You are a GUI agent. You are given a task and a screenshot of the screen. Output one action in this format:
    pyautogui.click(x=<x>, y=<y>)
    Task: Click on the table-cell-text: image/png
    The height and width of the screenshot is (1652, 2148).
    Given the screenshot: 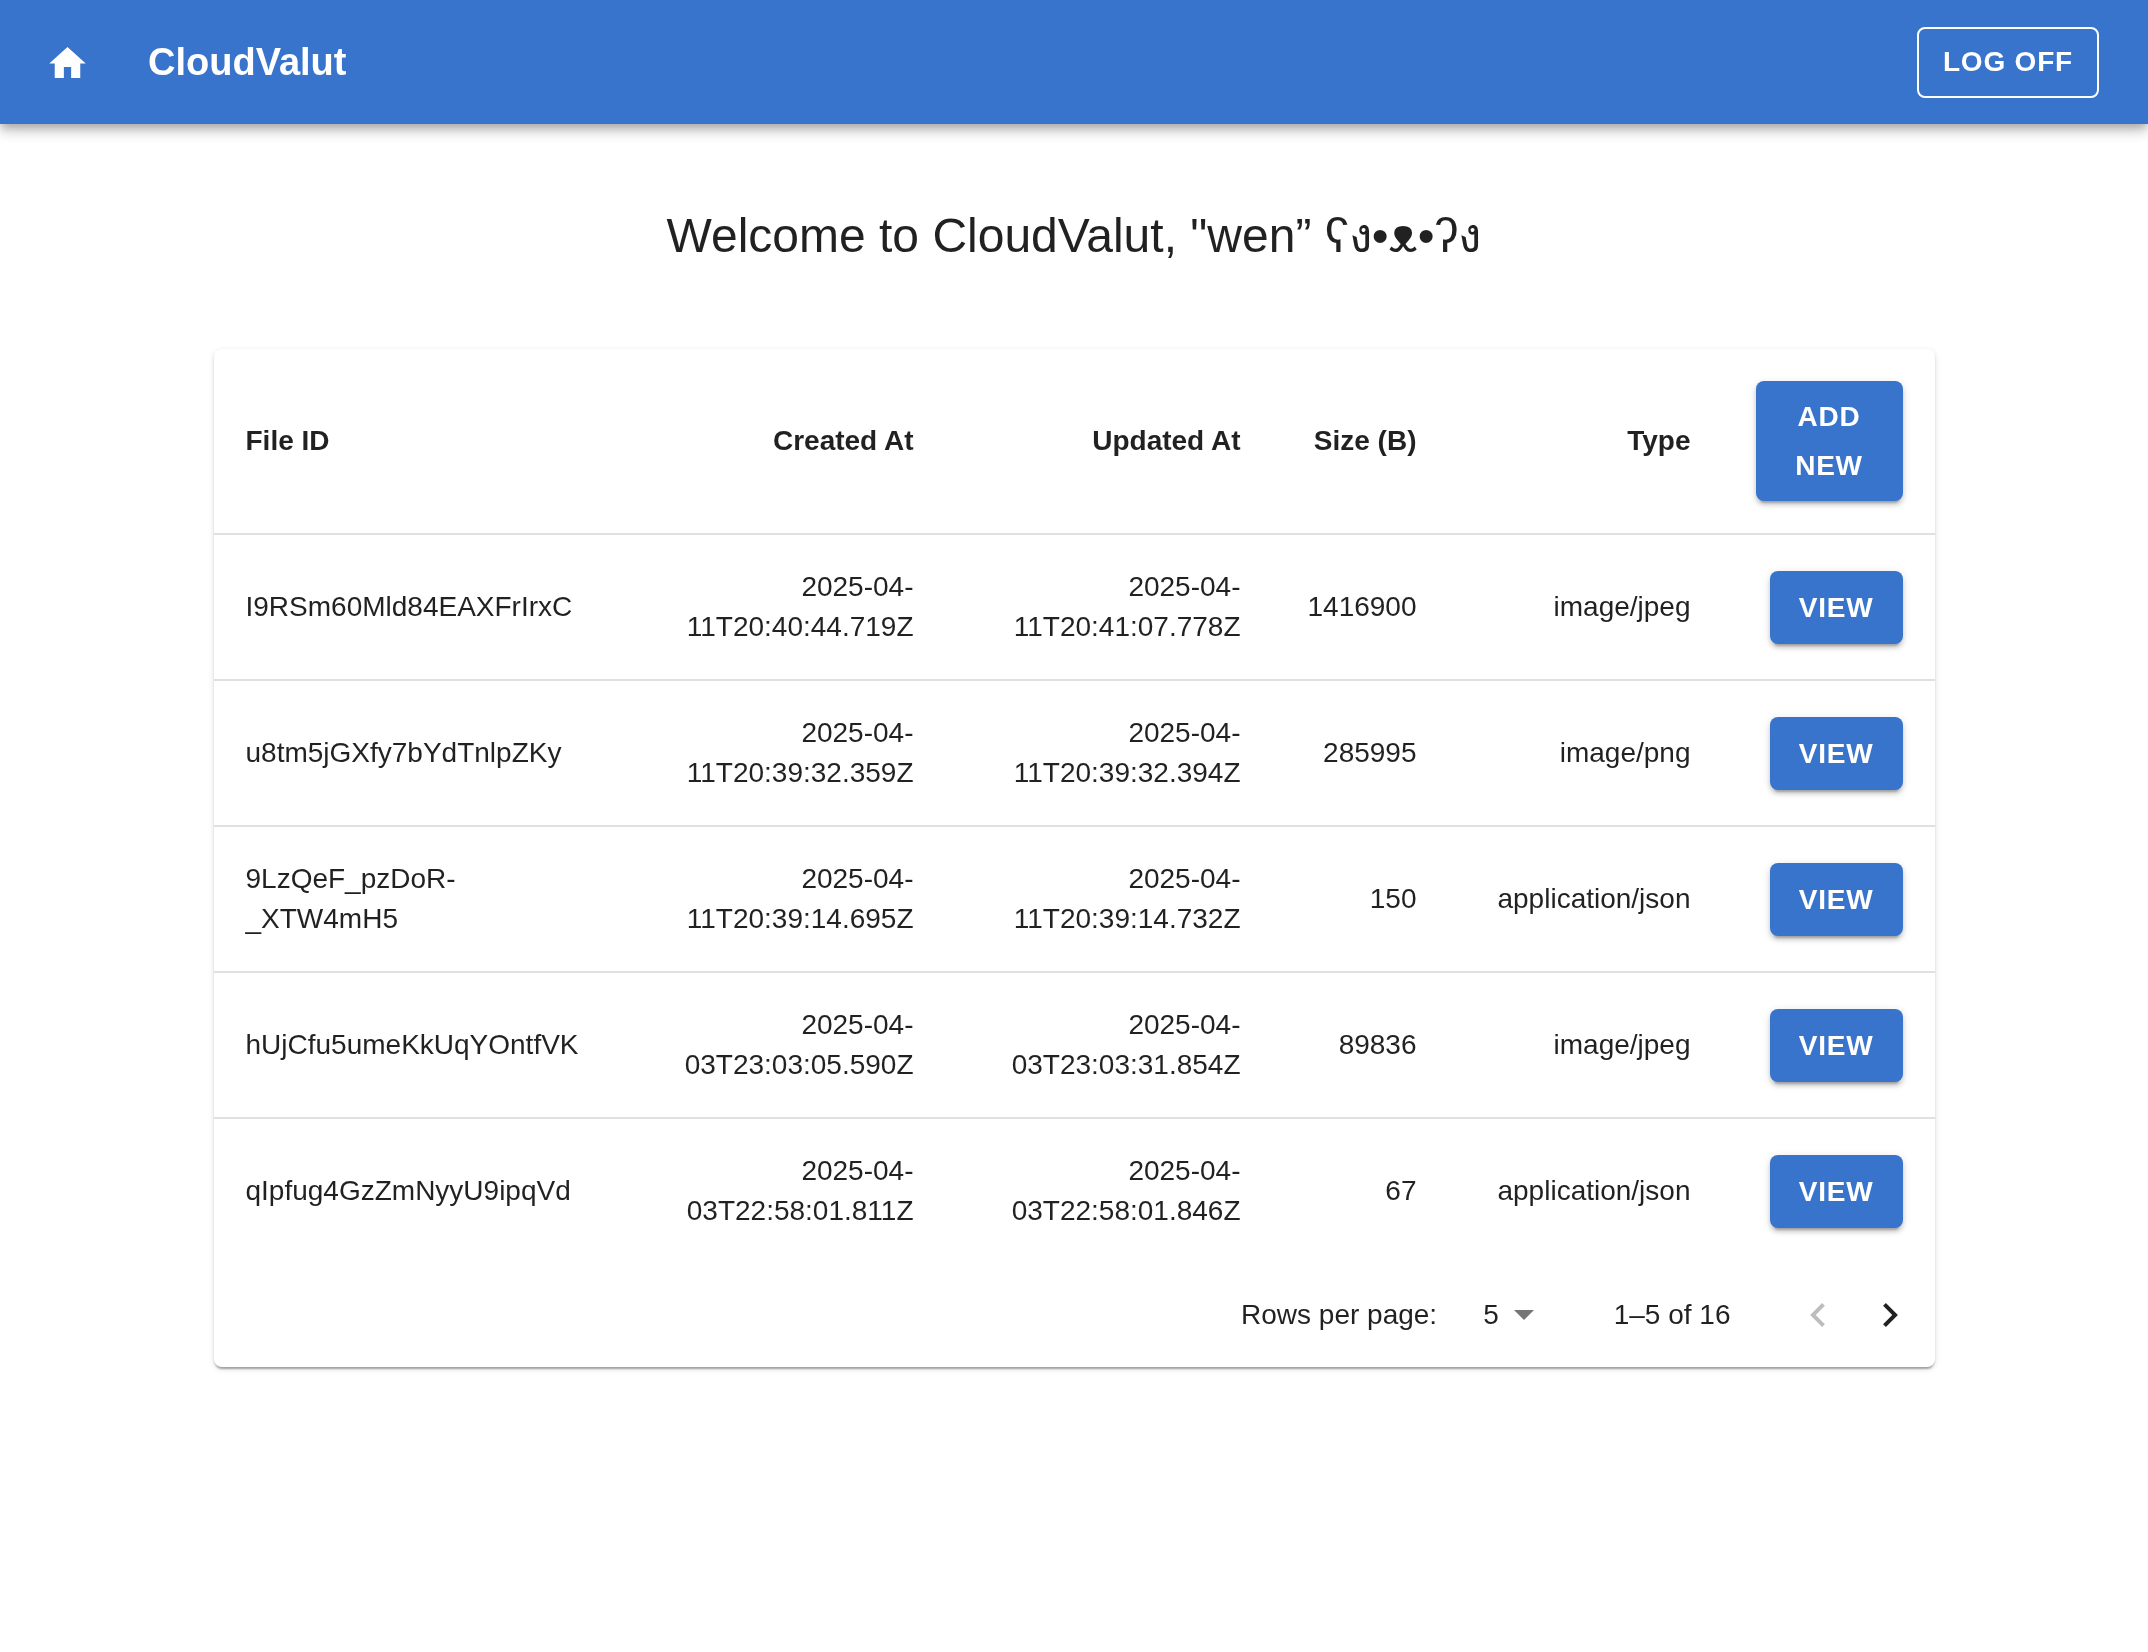 What is the action you would take?
    pyautogui.click(x=1625, y=753)
    